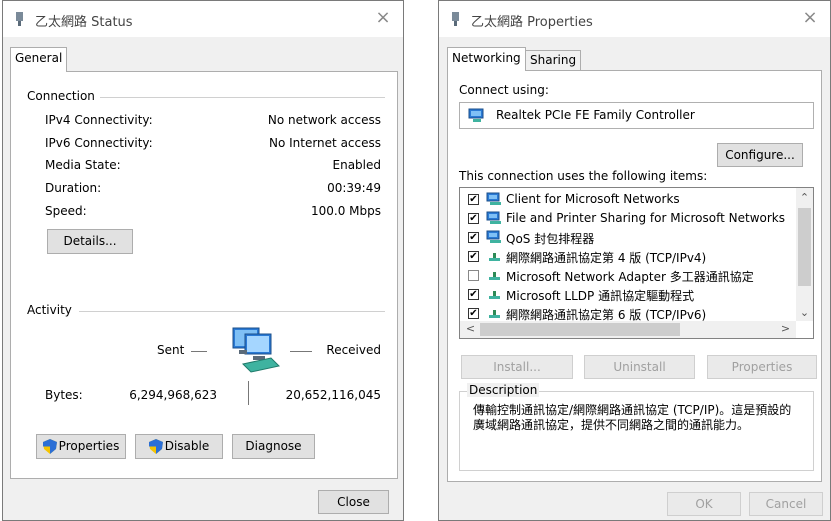 The width and height of the screenshot is (831, 521). I want to click on disable-button: Disable, so click(179, 446).